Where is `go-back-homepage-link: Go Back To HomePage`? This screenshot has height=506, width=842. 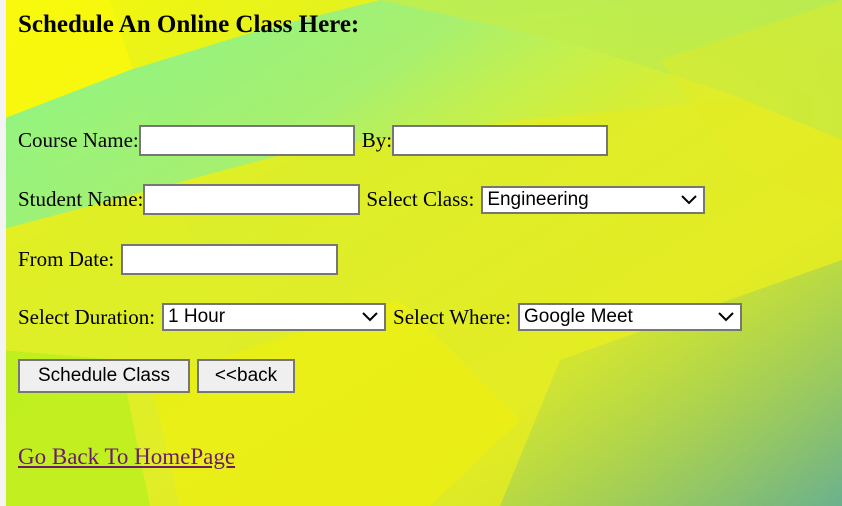
go-back-homepage-link: Go Back To HomePage is located at coordinates (126, 457).